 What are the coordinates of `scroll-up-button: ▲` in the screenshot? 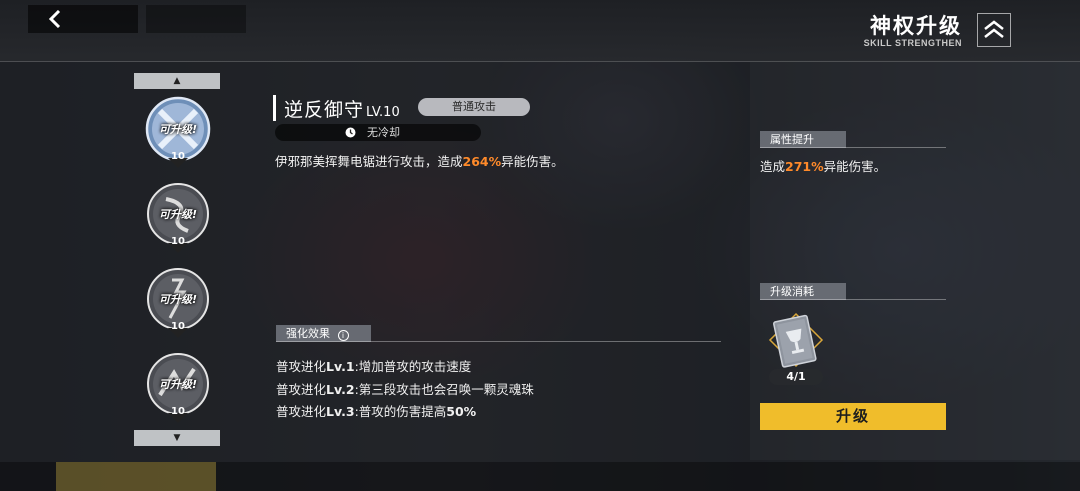 It's located at (177, 81).